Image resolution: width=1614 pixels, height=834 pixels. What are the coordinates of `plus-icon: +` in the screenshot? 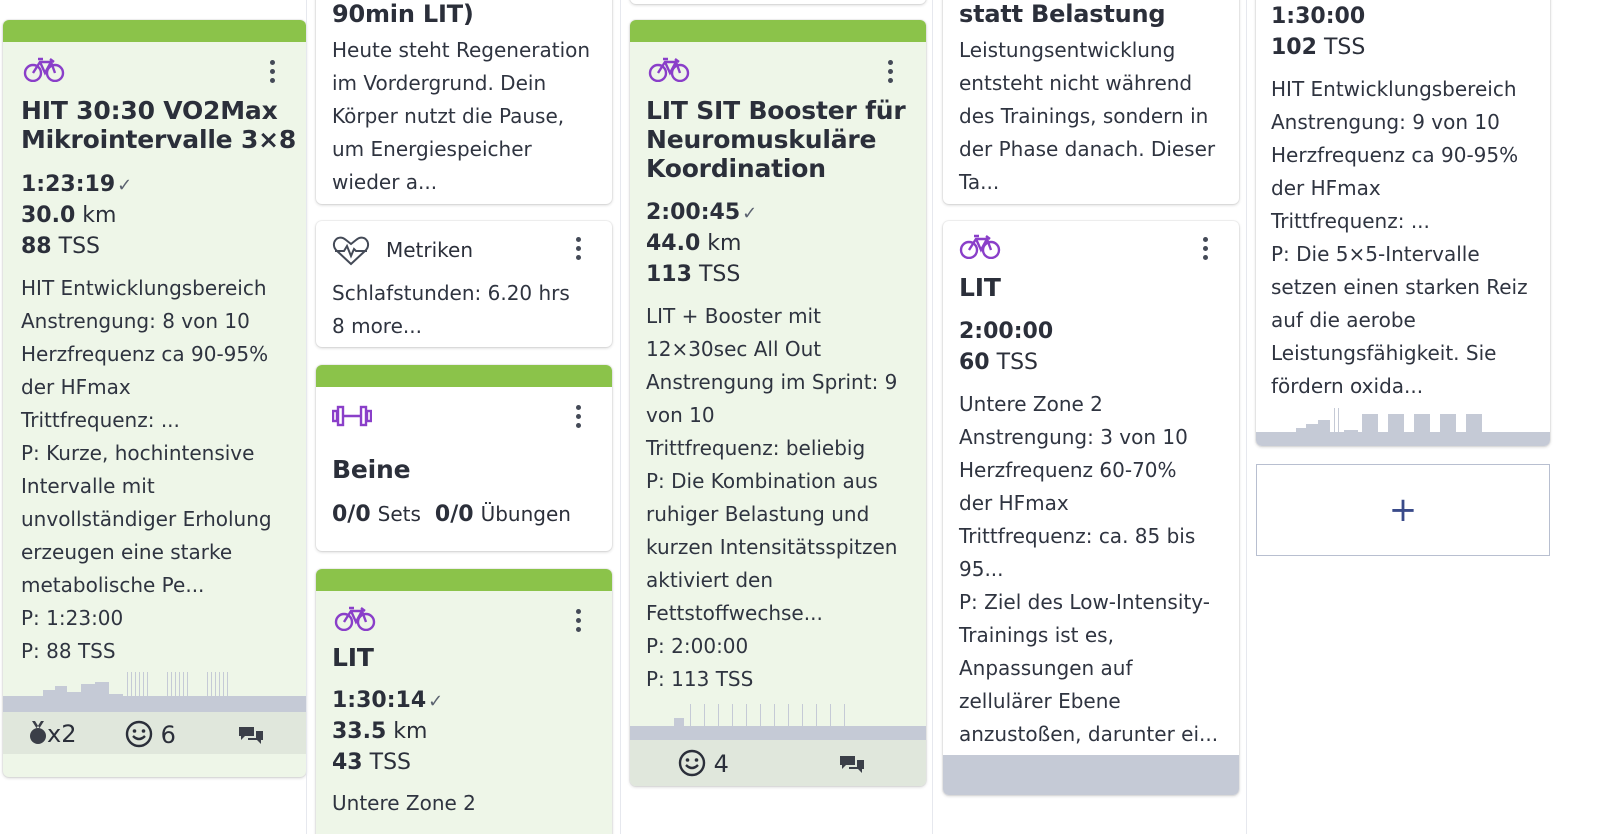 It's located at (1403, 510).